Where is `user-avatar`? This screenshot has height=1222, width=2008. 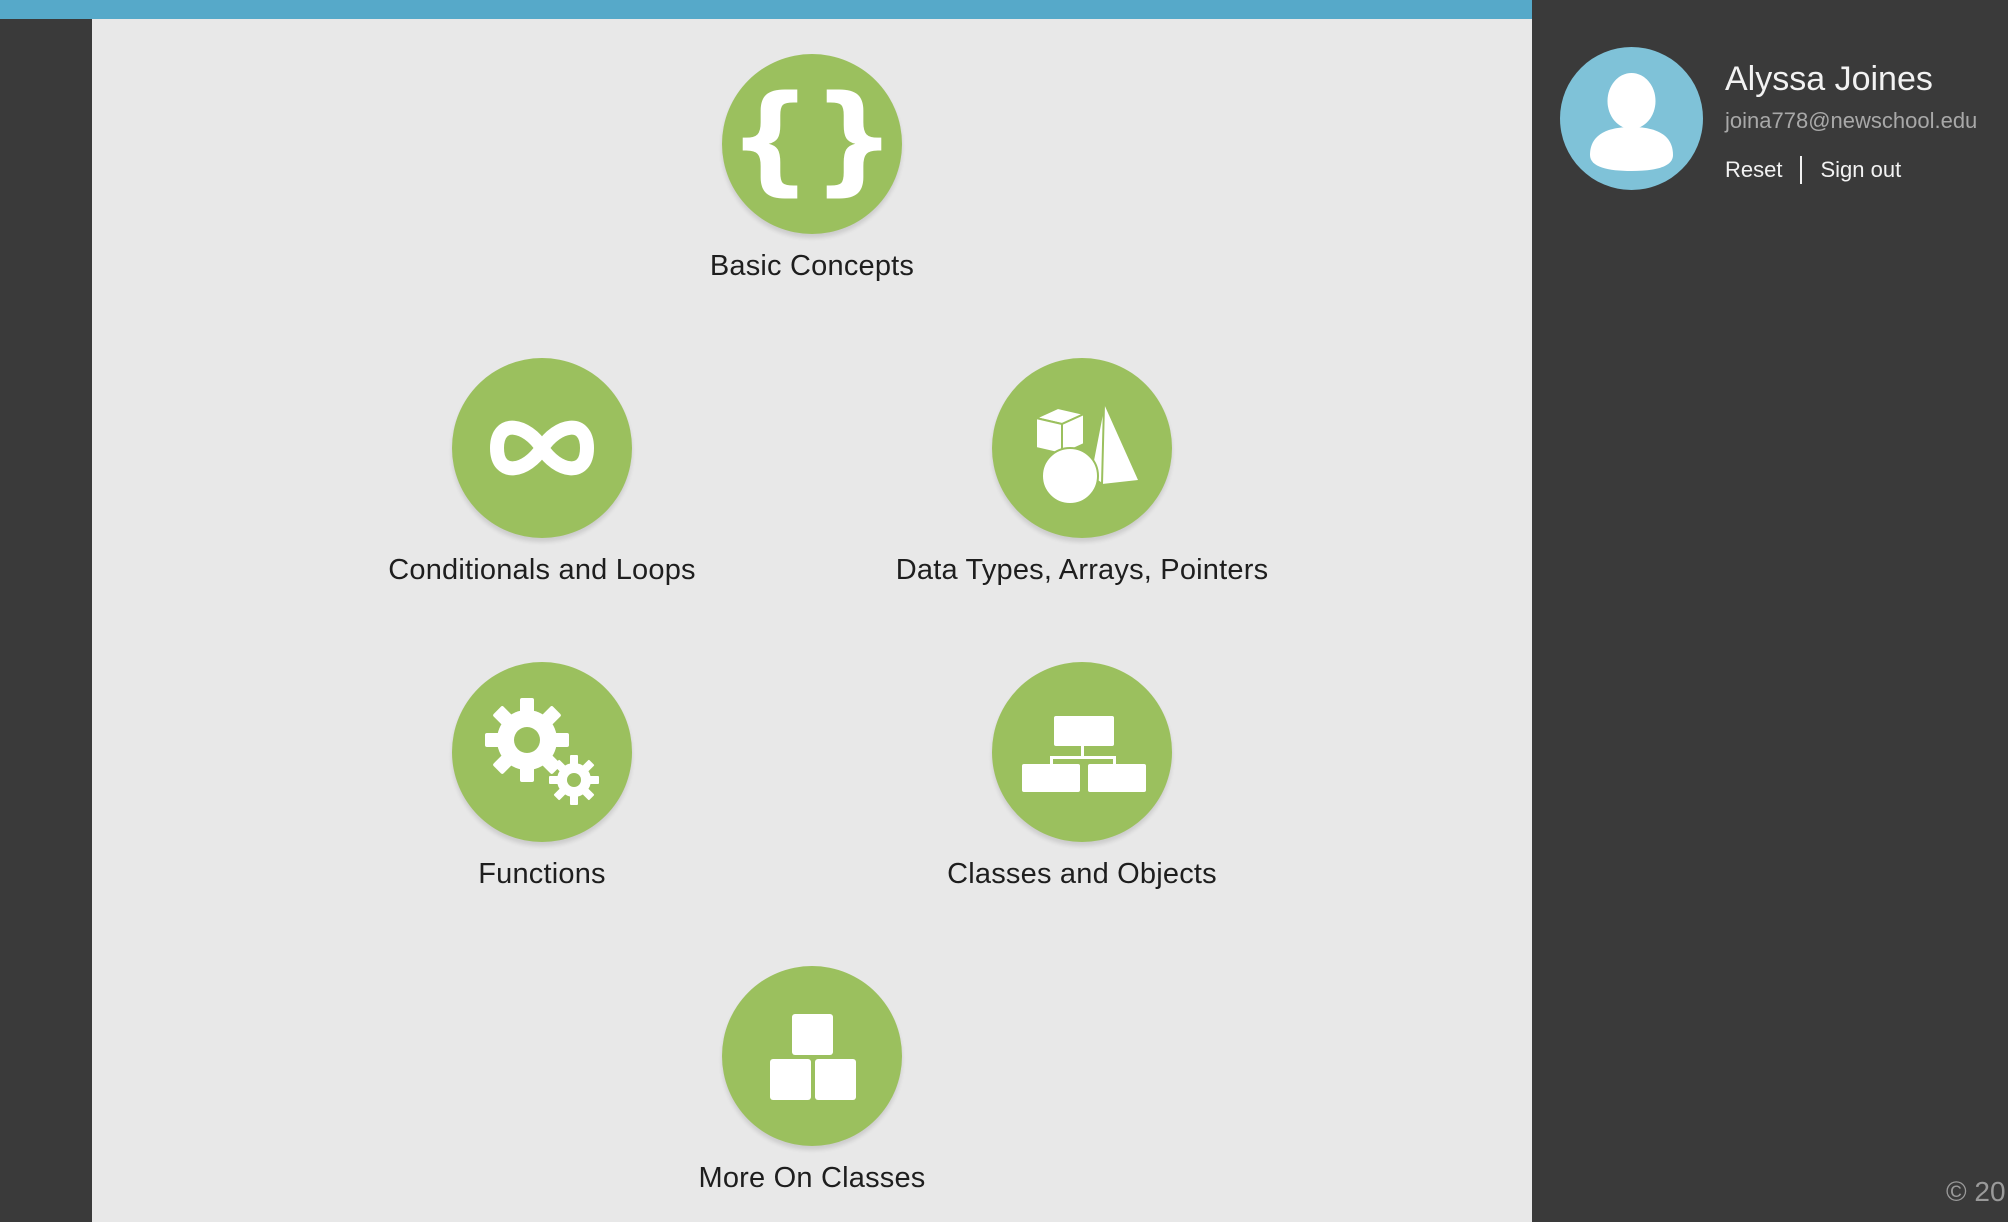
user-avatar is located at coordinates (1631, 118).